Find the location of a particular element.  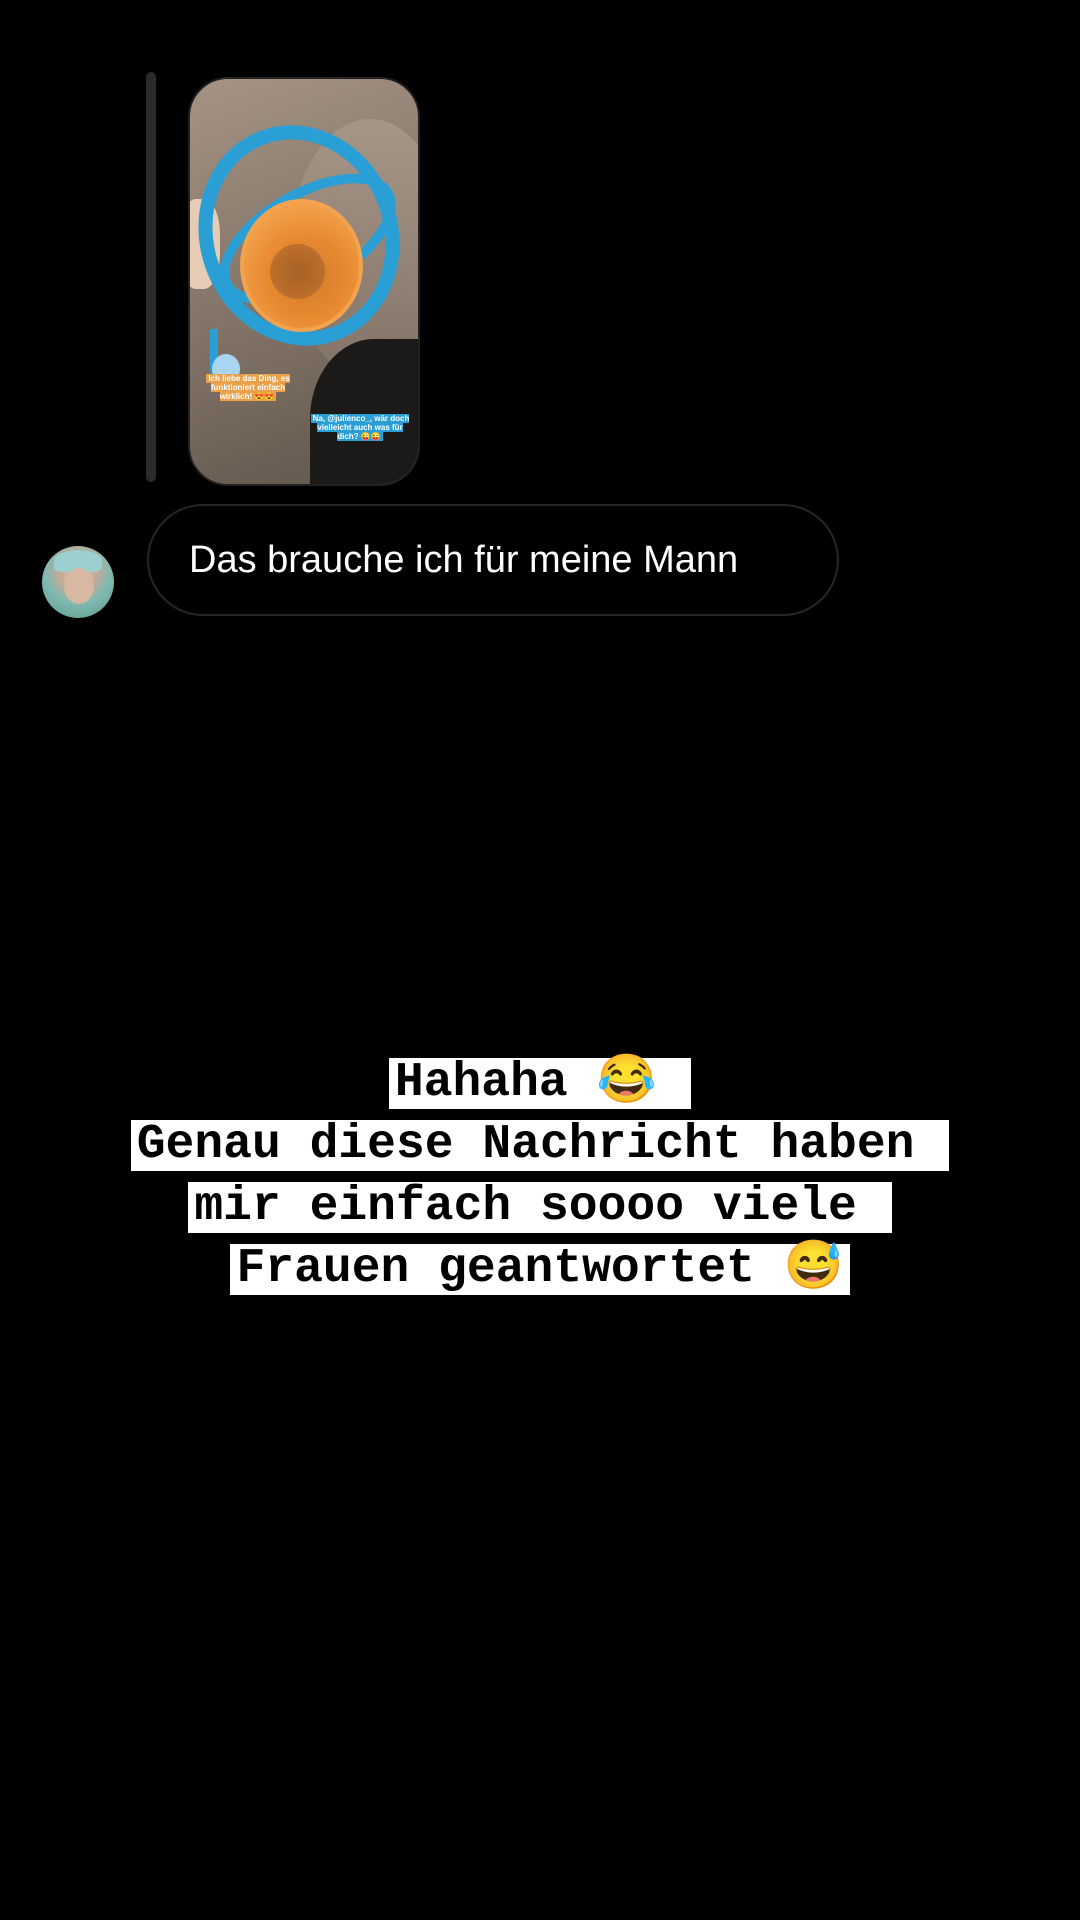

avatar-face is located at coordinates (79, 586).